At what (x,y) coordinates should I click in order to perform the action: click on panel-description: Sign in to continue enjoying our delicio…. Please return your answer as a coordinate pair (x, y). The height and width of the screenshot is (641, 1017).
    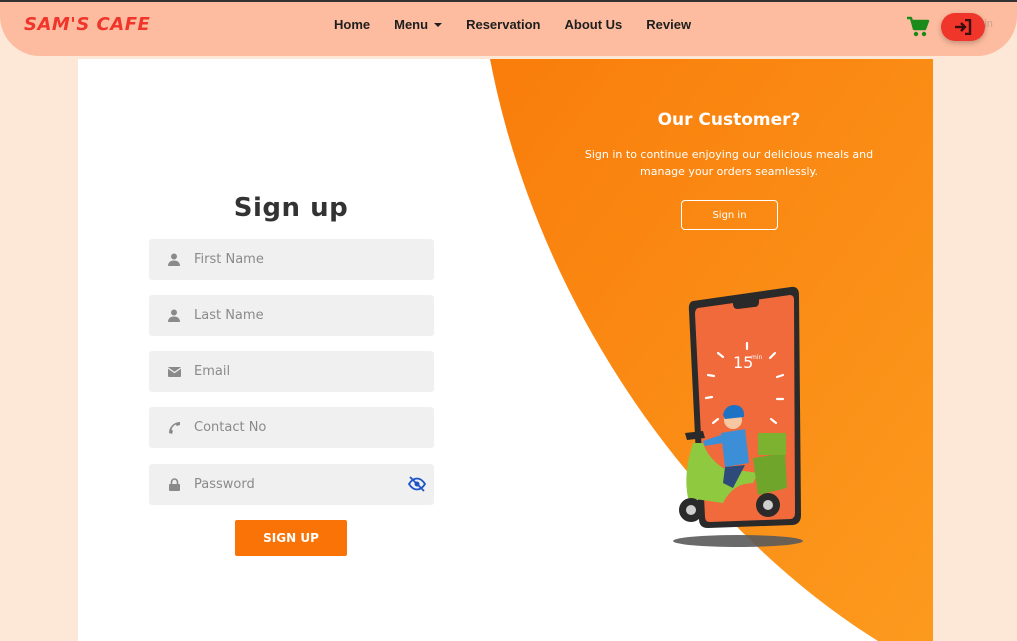
    Looking at the image, I should click on (729, 163).